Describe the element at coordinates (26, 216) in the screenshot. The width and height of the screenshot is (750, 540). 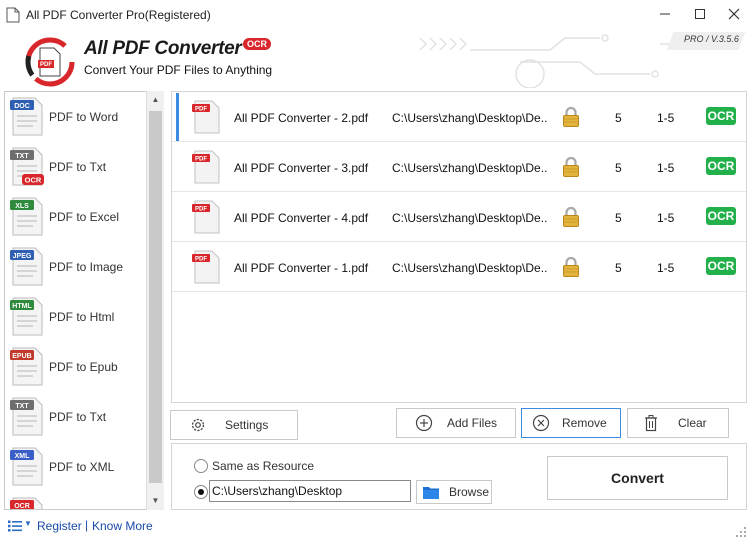
I see `excel-icon: XLS` at that location.